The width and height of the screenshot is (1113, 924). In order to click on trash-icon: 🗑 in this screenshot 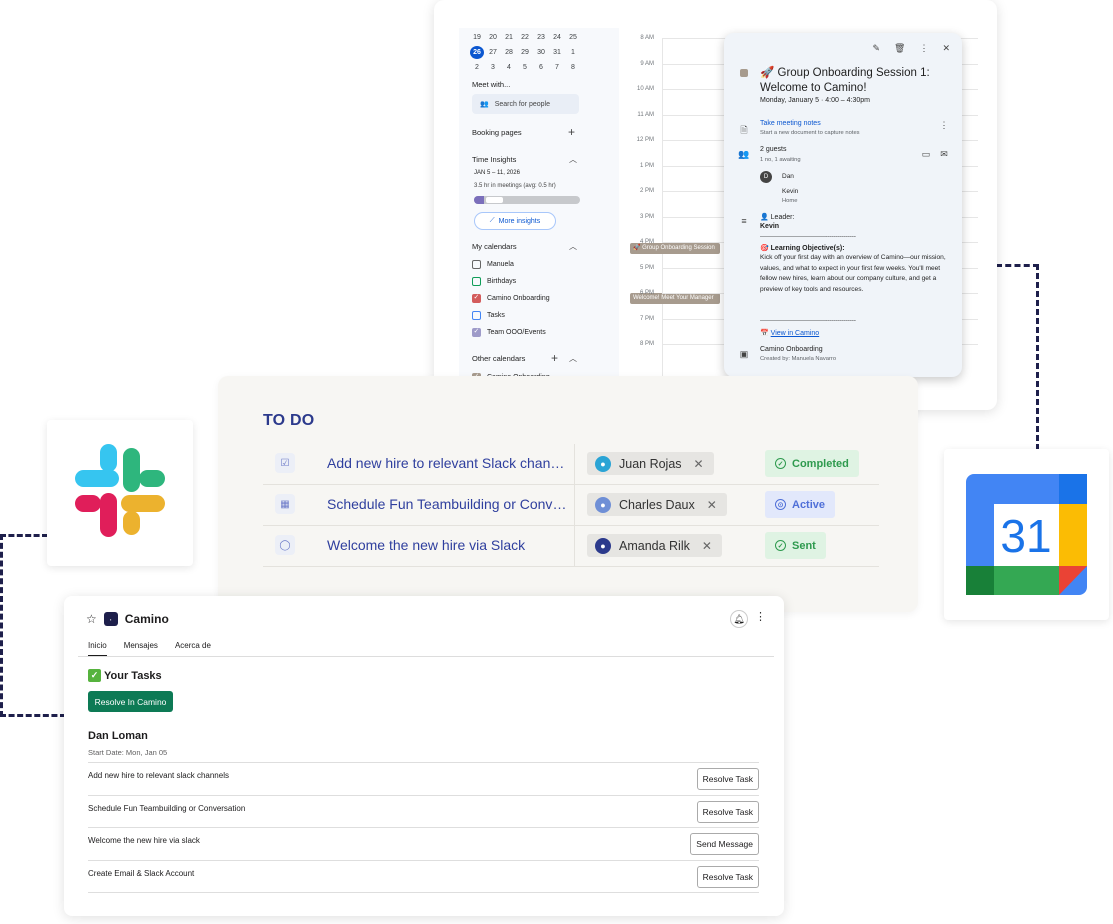, I will do `click(899, 48)`.